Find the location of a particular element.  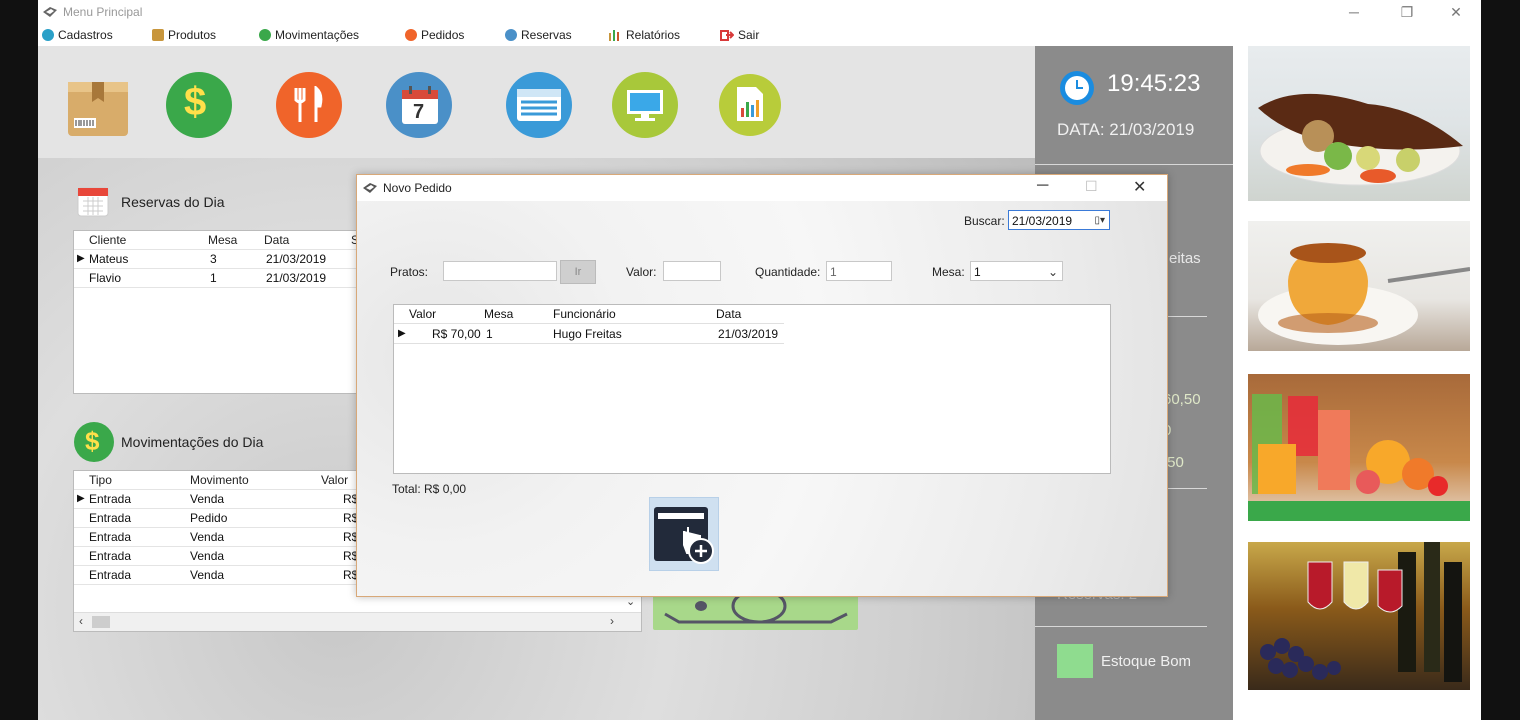

dialog-minimize-button: ─ is located at coordinates (1042, 186).